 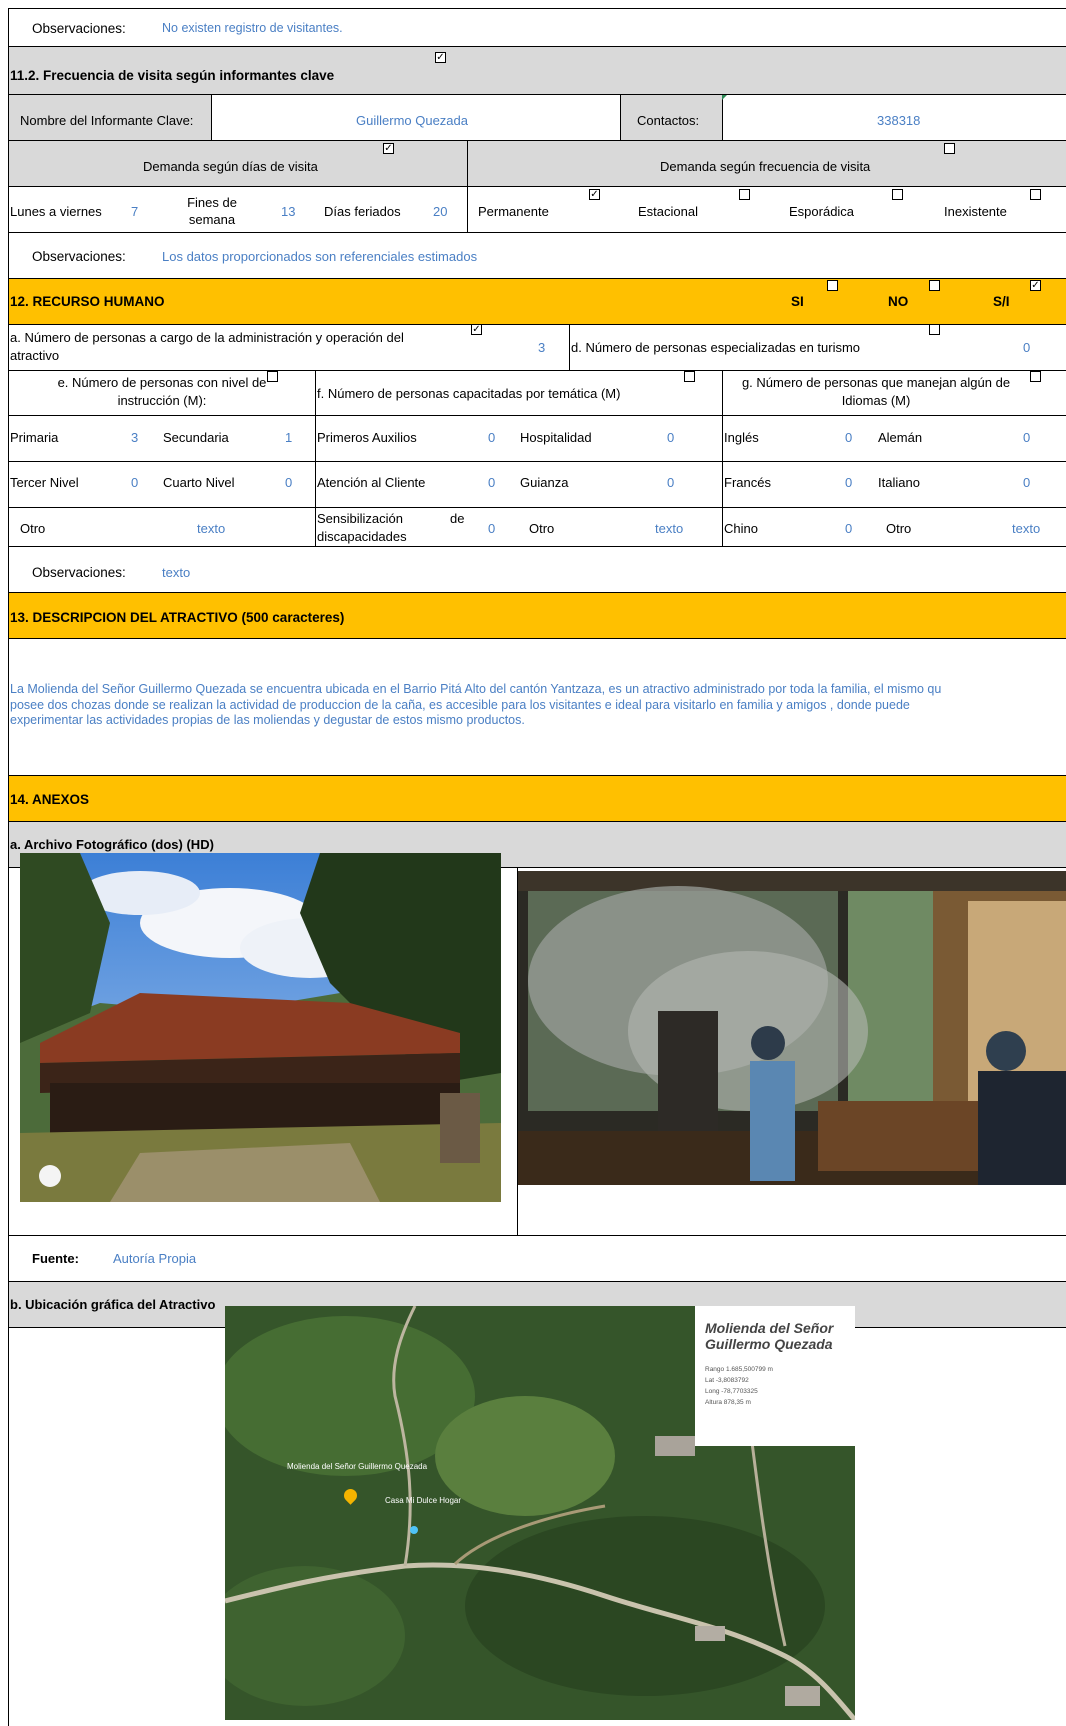 I want to click on chino-label: Chino, so click(x=741, y=528).